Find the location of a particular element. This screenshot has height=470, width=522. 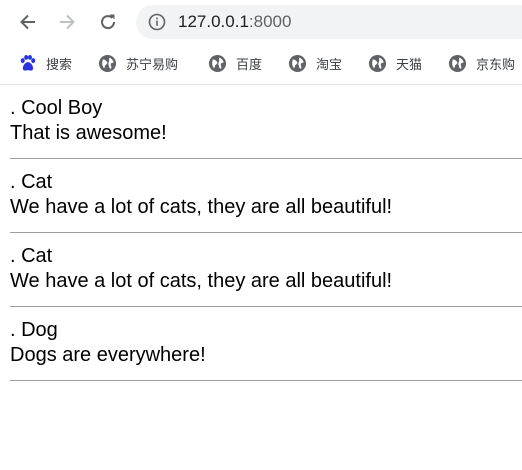

post-divider is located at coordinates (266, 380).